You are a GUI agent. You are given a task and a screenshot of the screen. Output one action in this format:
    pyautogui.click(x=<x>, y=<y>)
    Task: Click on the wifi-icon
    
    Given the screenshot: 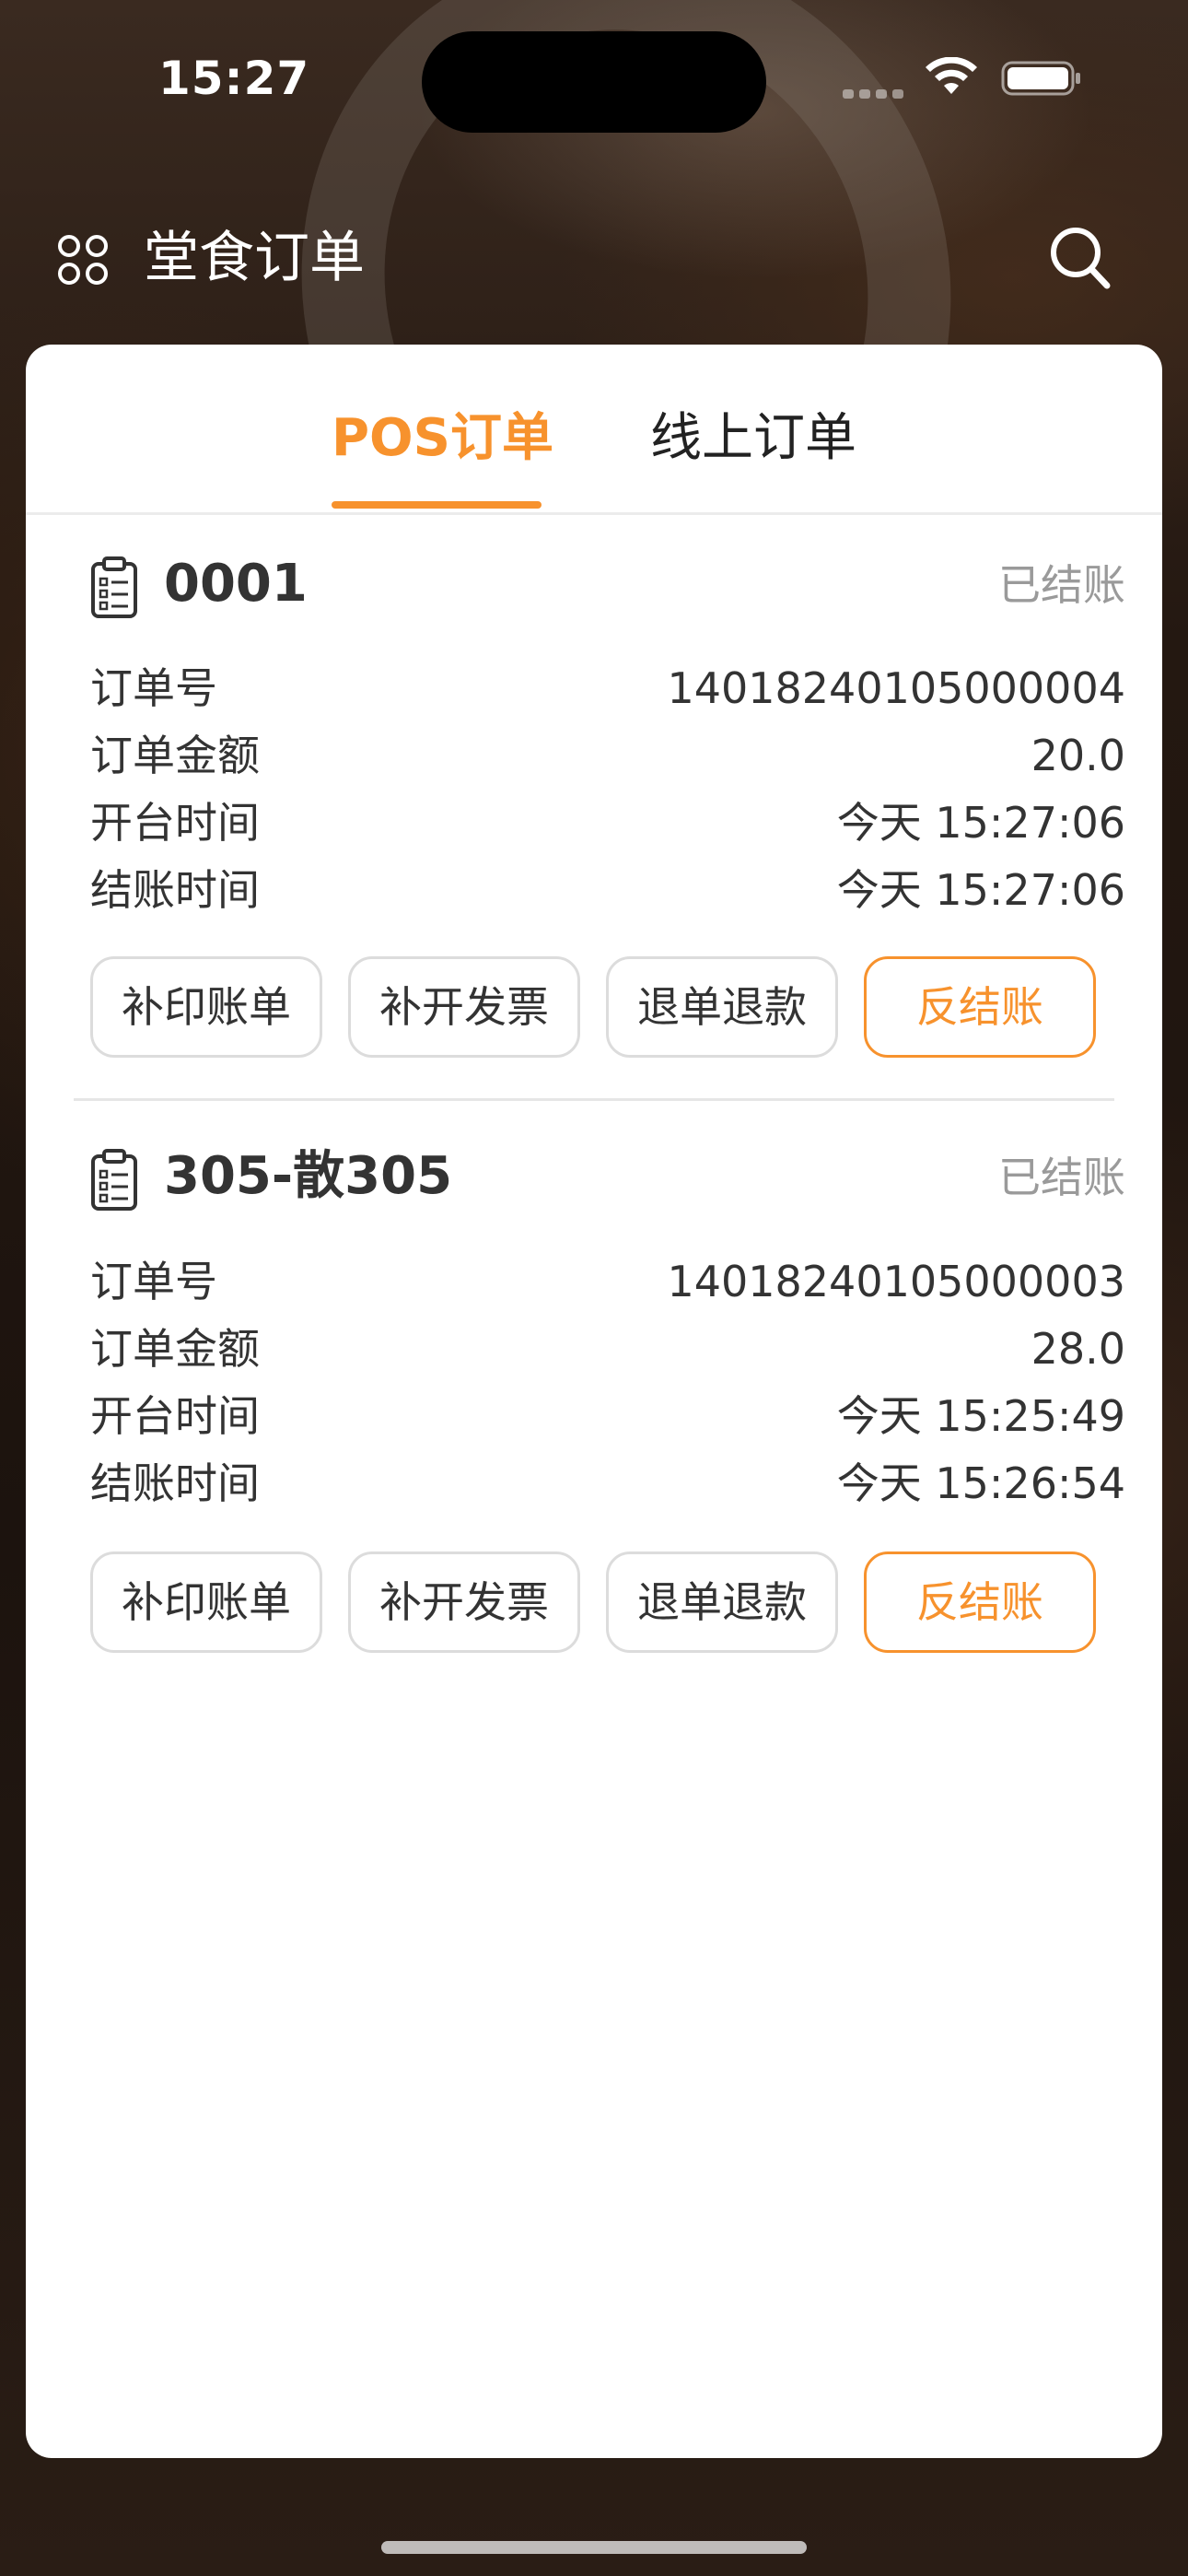 What is the action you would take?
    pyautogui.click(x=951, y=75)
    